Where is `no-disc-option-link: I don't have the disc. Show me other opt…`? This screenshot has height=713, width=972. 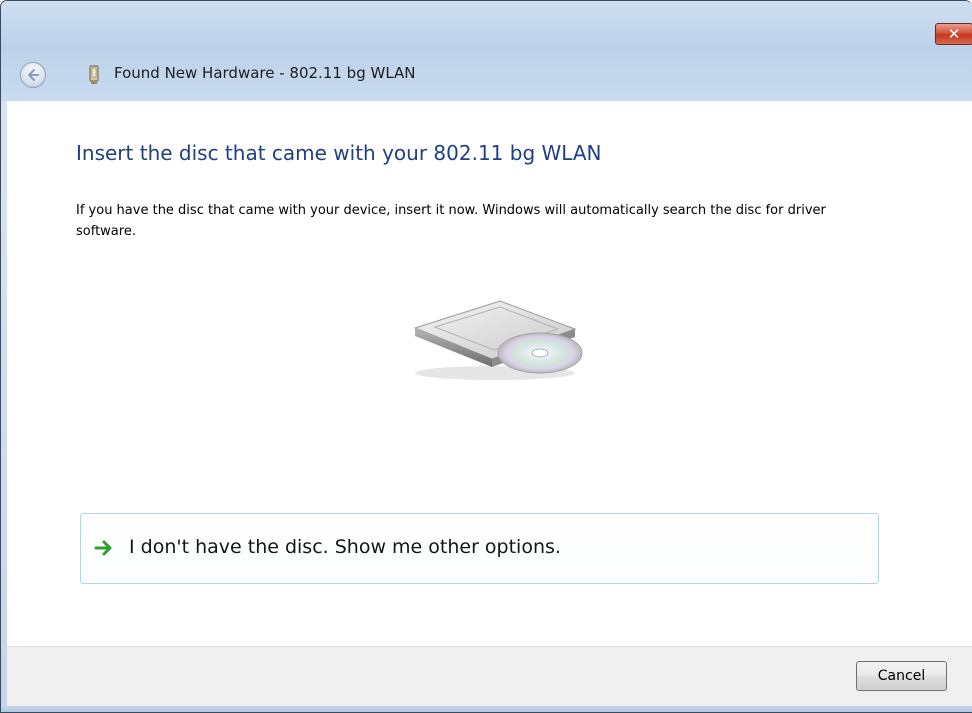 no-disc-option-link: I don't have the disc. Show me other opt… is located at coordinates (479, 548).